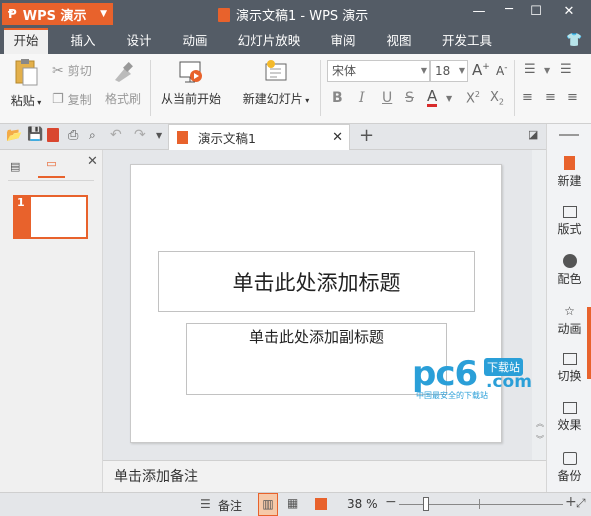 Image resolution: width=591 pixels, height=516 pixels. What do you see at coordinates (569, 417) in the screenshot?
I see `task-effects: 效果` at bounding box center [569, 417].